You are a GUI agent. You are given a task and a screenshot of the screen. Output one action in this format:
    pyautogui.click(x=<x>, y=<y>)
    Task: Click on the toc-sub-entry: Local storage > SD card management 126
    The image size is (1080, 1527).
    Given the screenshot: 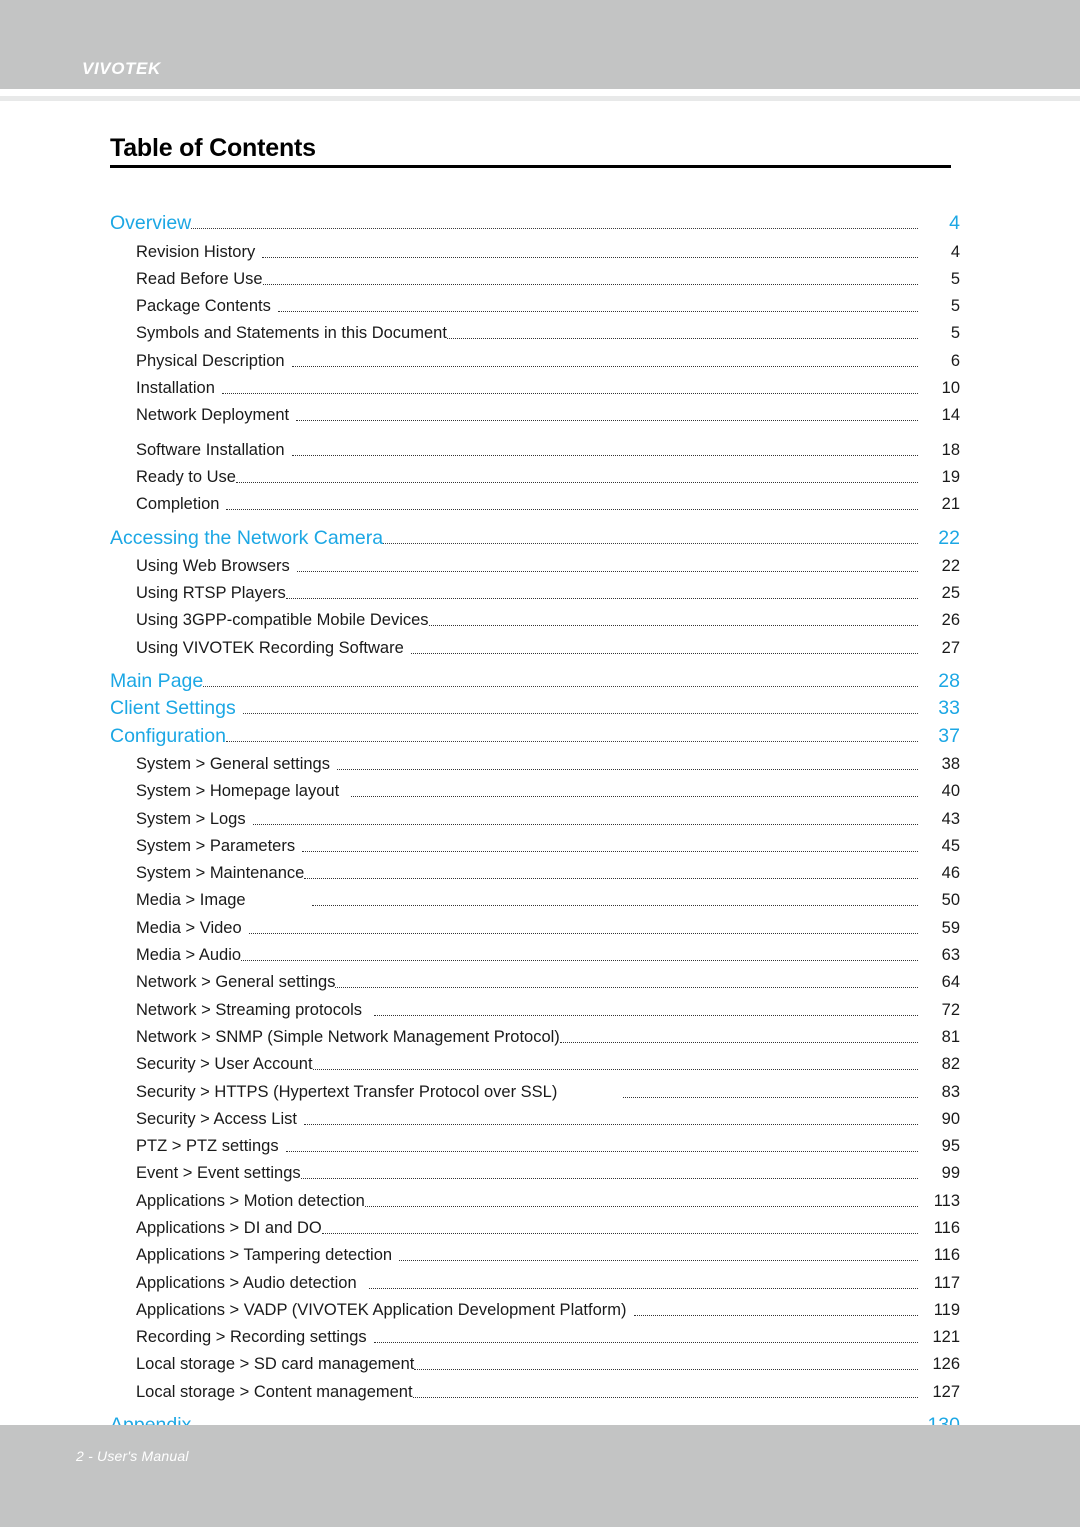 What is the action you would take?
    pyautogui.click(x=535, y=1361)
    